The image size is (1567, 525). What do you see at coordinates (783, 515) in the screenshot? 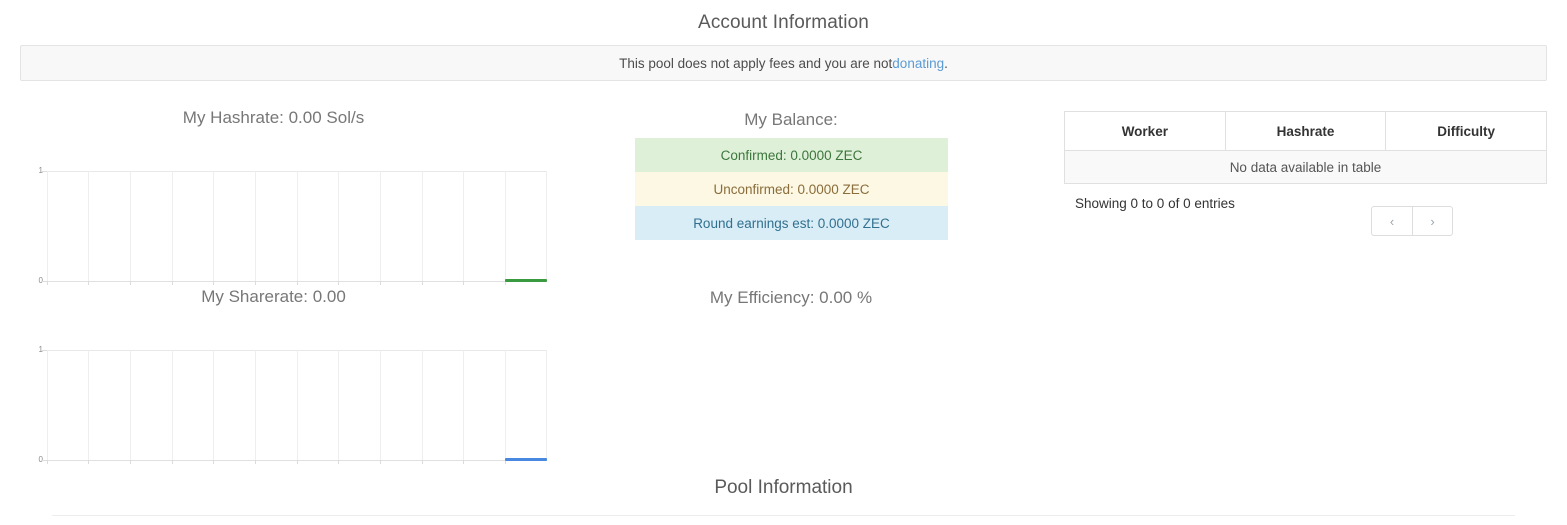
I see `footer-divider` at bounding box center [783, 515].